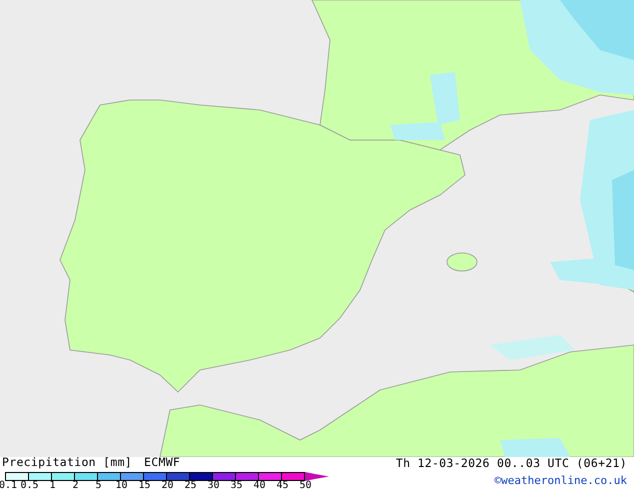 The height and width of the screenshot is (490, 634). I want to click on scale-label: 40, so click(259, 485).